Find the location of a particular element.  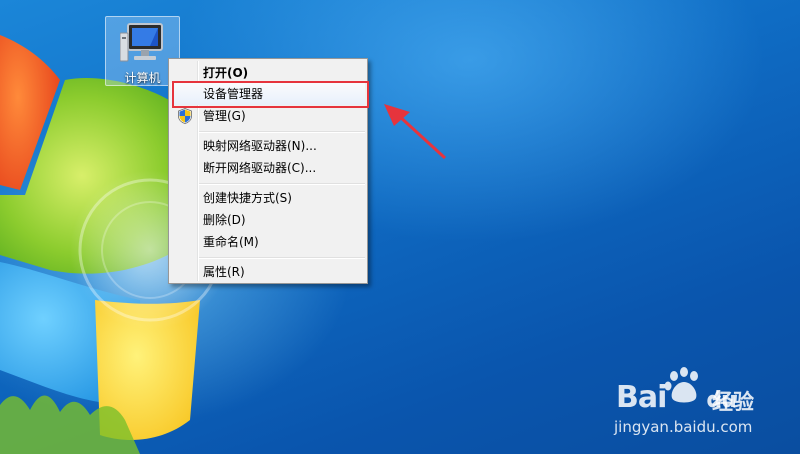

menu-item-label: 重命名(M) is located at coordinates (231, 242).